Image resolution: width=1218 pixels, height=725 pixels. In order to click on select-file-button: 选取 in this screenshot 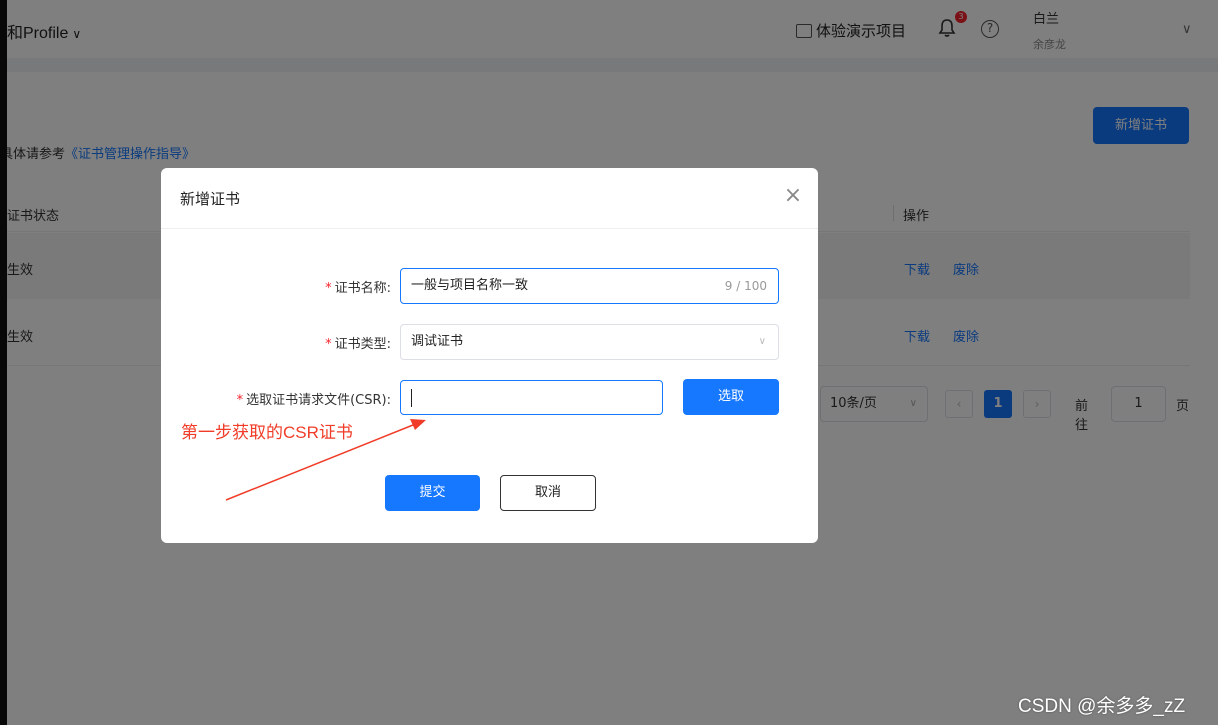, I will do `click(731, 397)`.